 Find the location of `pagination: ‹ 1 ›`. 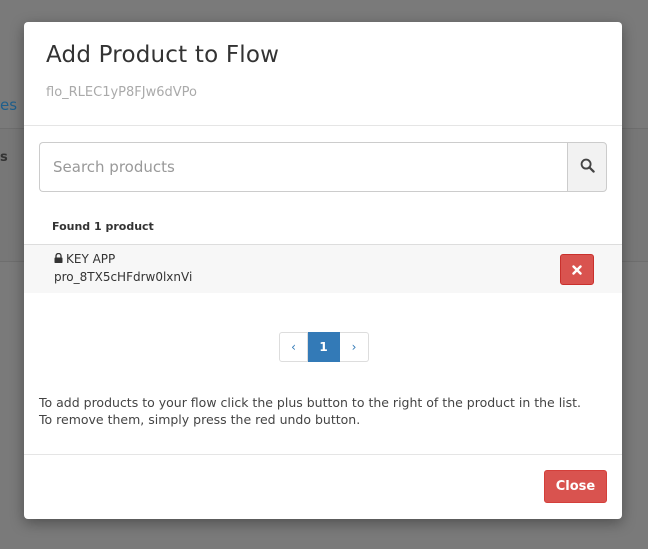

pagination: ‹ 1 › is located at coordinates (324, 347).